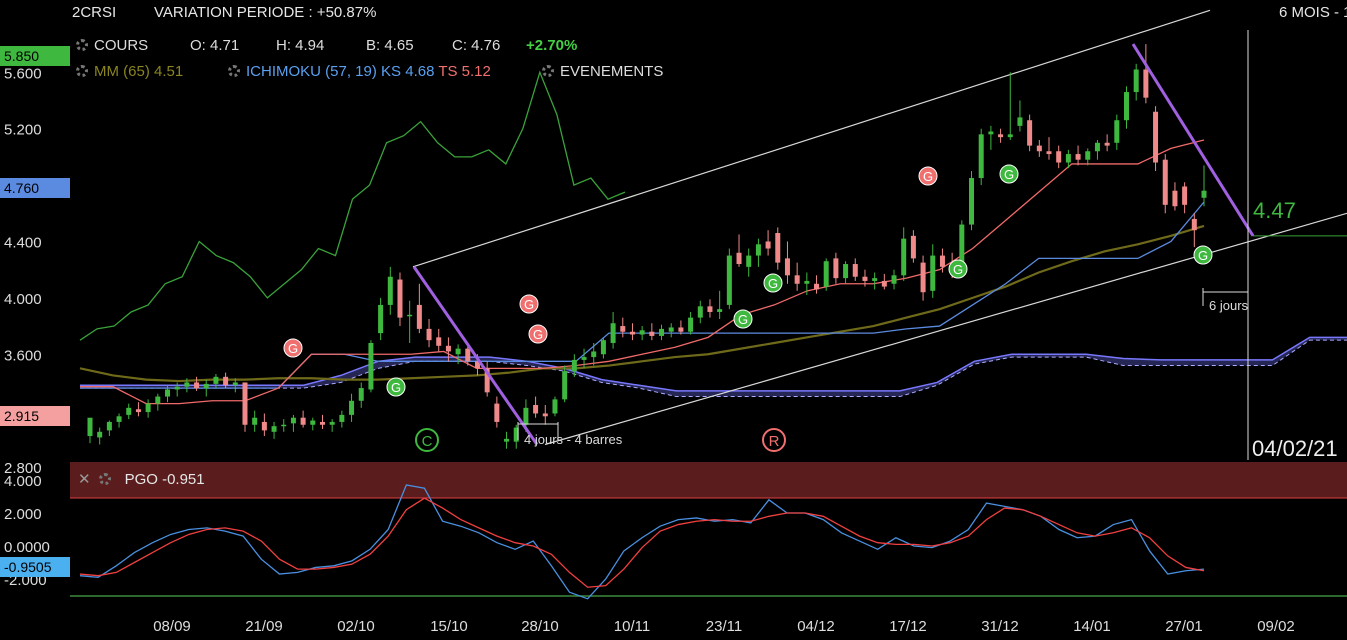 The height and width of the screenshot is (640, 1347). What do you see at coordinates (129, 71) in the screenshot?
I see `mm-legend: MM (65) 4.51` at bounding box center [129, 71].